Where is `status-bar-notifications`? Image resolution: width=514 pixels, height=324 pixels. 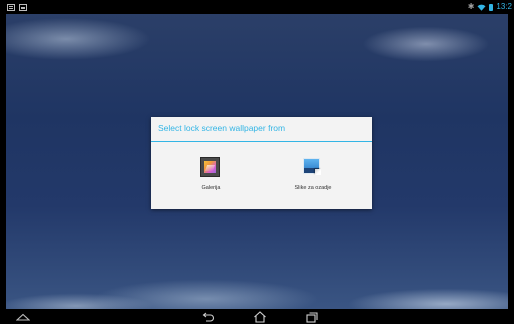 status-bar-notifications is located at coordinates (13, 7).